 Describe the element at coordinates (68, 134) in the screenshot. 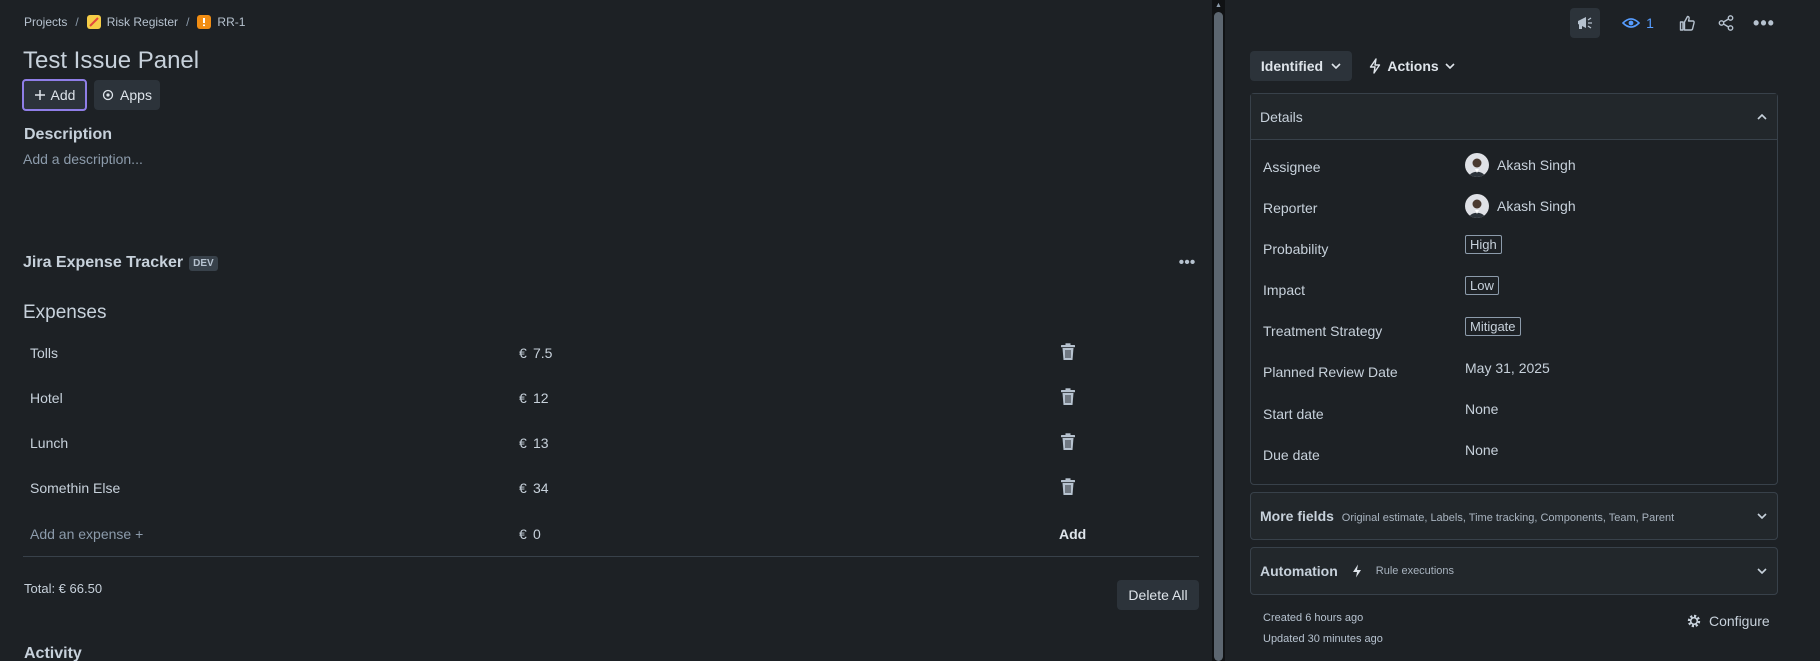

I see `description-heading: Description` at that location.